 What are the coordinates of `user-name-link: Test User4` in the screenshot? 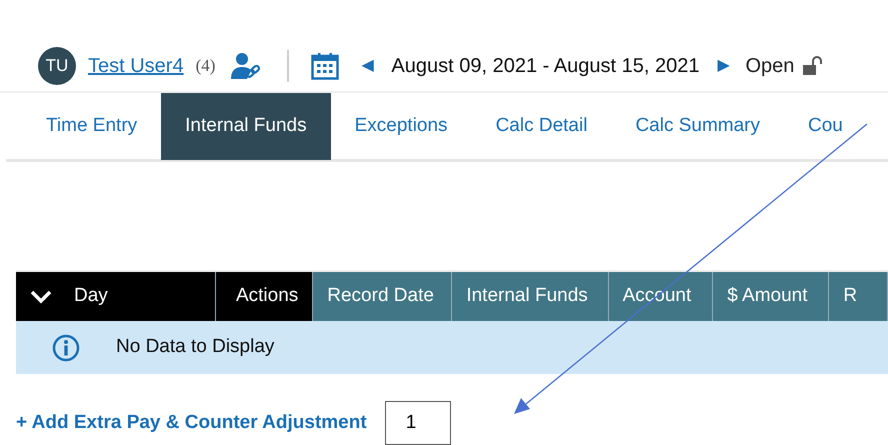 It's located at (136, 65).